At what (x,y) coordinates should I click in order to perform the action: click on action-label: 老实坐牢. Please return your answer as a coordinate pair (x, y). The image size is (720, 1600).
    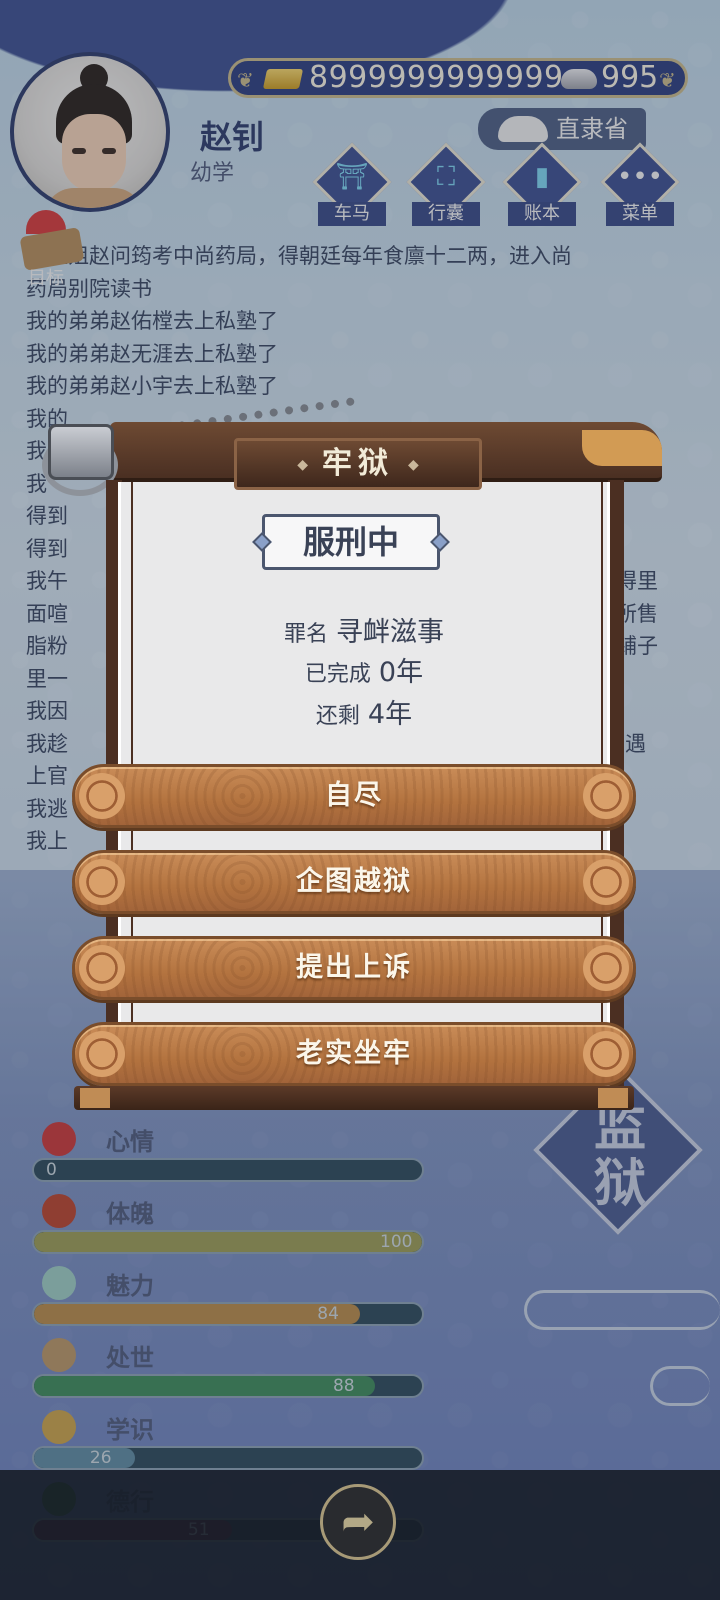
    Looking at the image, I should click on (354, 1053).